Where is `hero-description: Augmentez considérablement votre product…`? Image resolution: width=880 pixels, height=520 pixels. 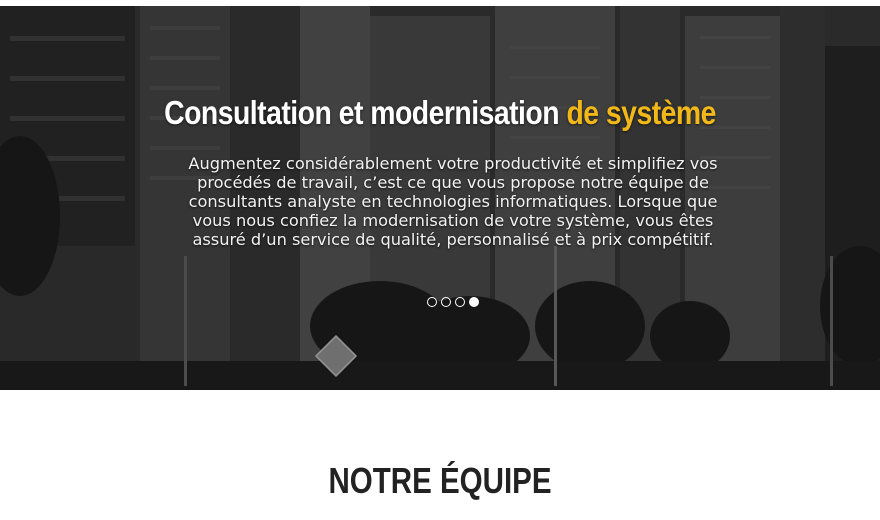 hero-description: Augmentez considérablement votre product… is located at coordinates (453, 201).